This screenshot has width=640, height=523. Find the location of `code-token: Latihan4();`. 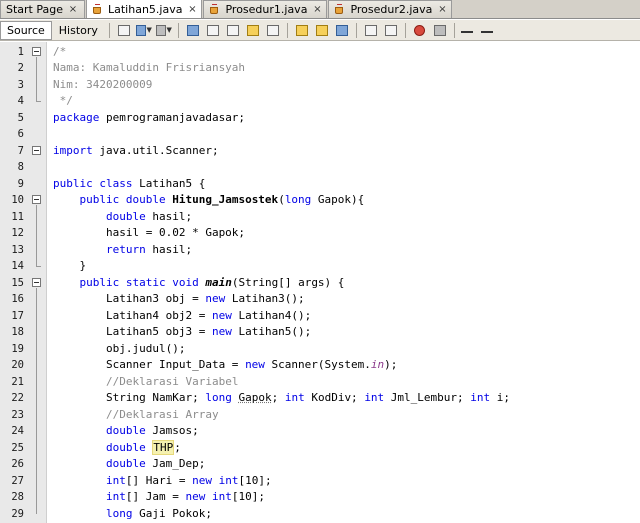

code-token: Latihan4(); is located at coordinates (271, 315).